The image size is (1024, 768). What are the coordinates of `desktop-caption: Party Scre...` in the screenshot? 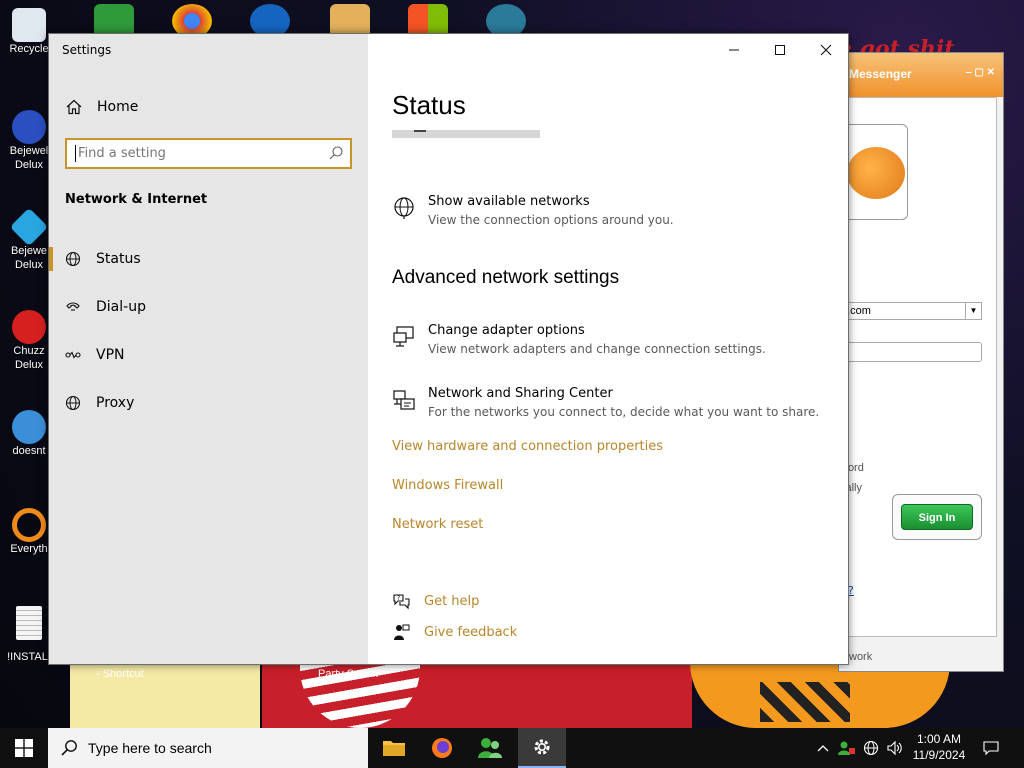 It's located at (348, 674).